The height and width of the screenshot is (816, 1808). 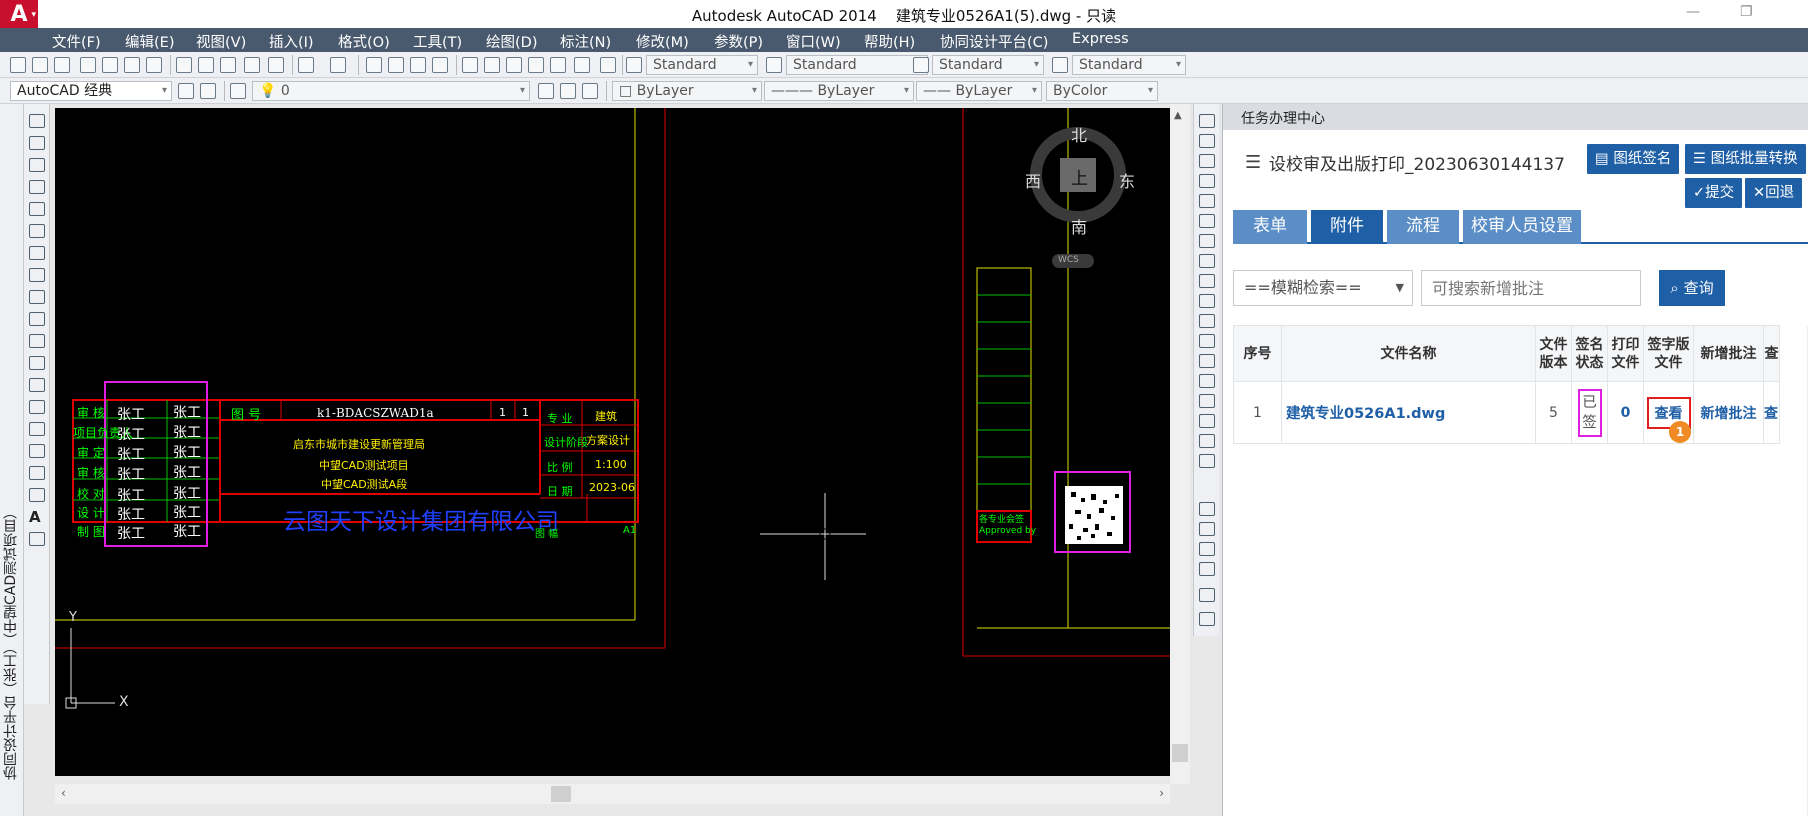 I want to click on plot-icon, so click(x=88, y=65).